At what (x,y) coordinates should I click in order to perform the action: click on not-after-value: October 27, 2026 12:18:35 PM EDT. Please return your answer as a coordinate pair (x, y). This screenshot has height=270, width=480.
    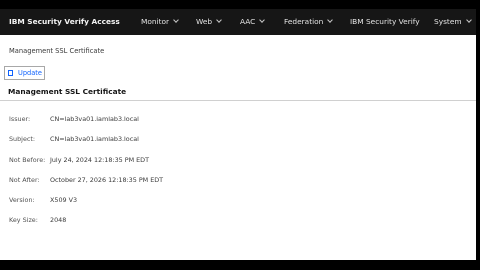
    Looking at the image, I should click on (107, 180).